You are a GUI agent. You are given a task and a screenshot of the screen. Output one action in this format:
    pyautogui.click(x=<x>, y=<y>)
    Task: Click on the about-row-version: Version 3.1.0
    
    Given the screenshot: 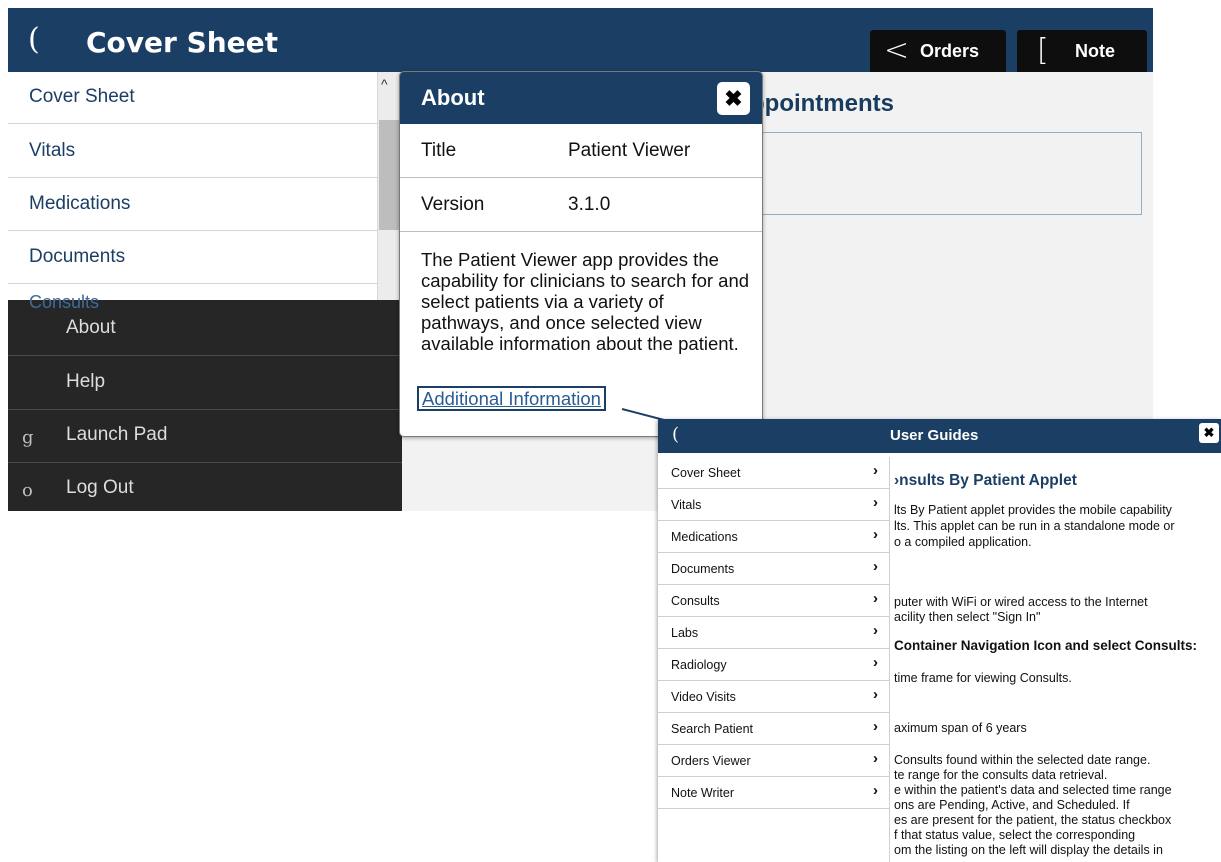 What is the action you would take?
    pyautogui.click(x=581, y=205)
    